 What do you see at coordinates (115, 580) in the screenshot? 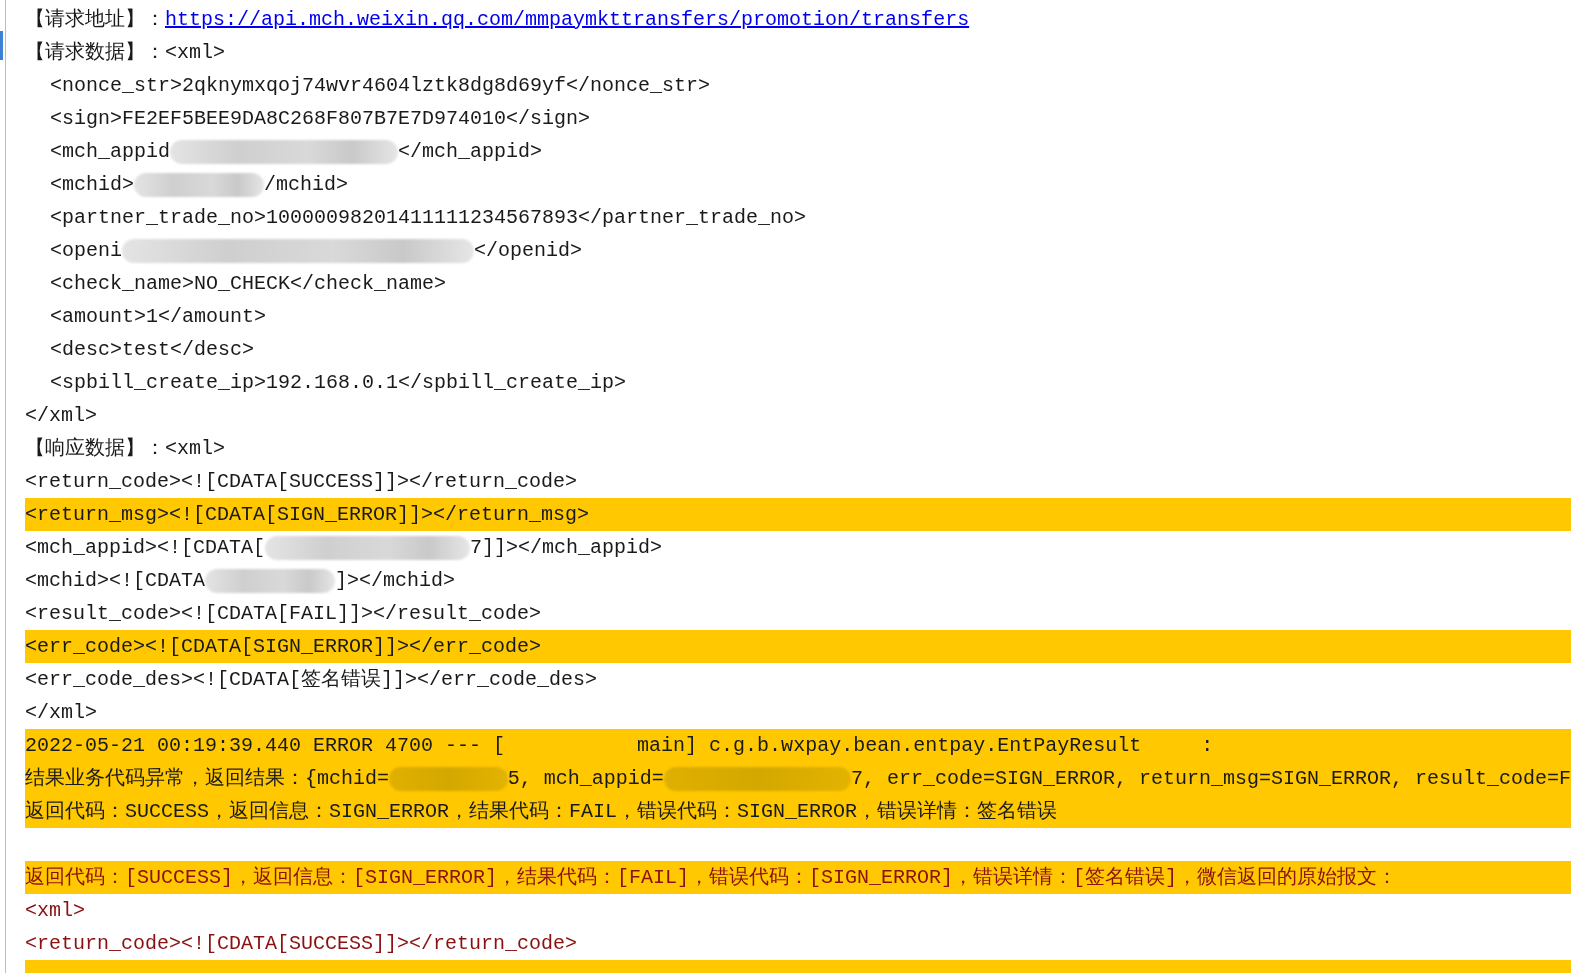
I see `log-text: <mchid><![CDATA` at bounding box center [115, 580].